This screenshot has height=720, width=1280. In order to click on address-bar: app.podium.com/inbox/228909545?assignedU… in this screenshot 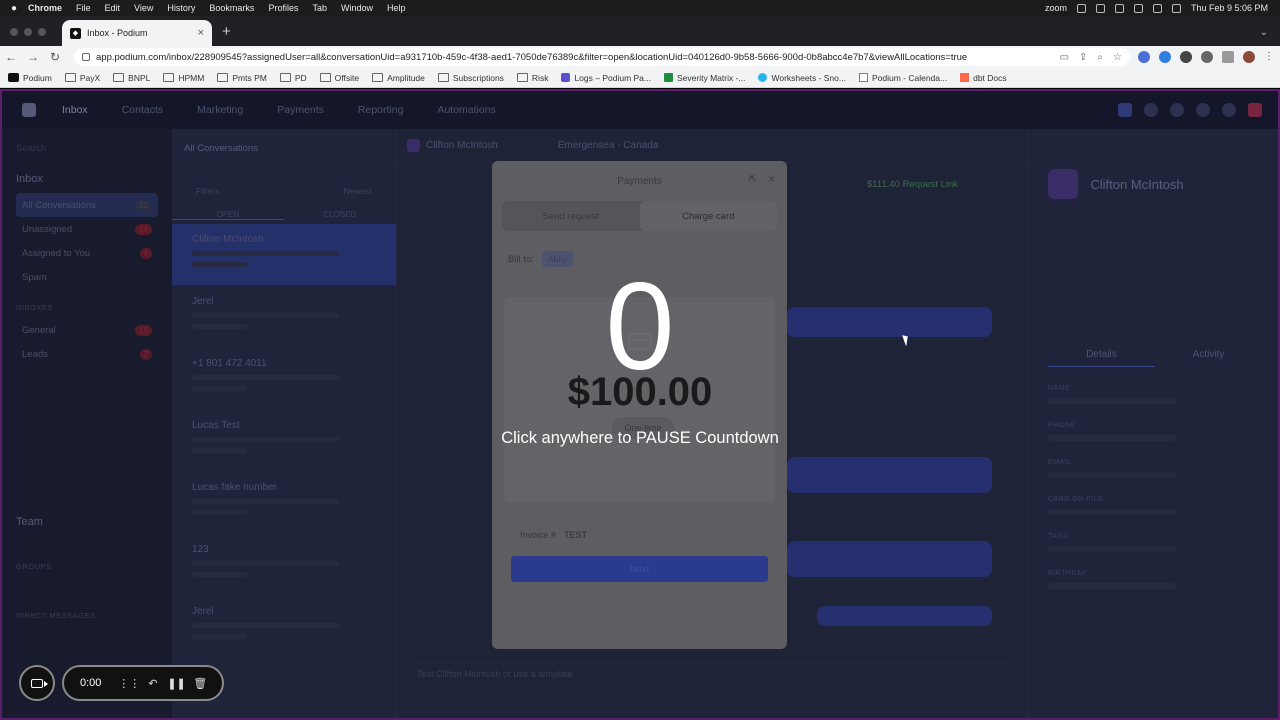, I will do `click(602, 57)`.